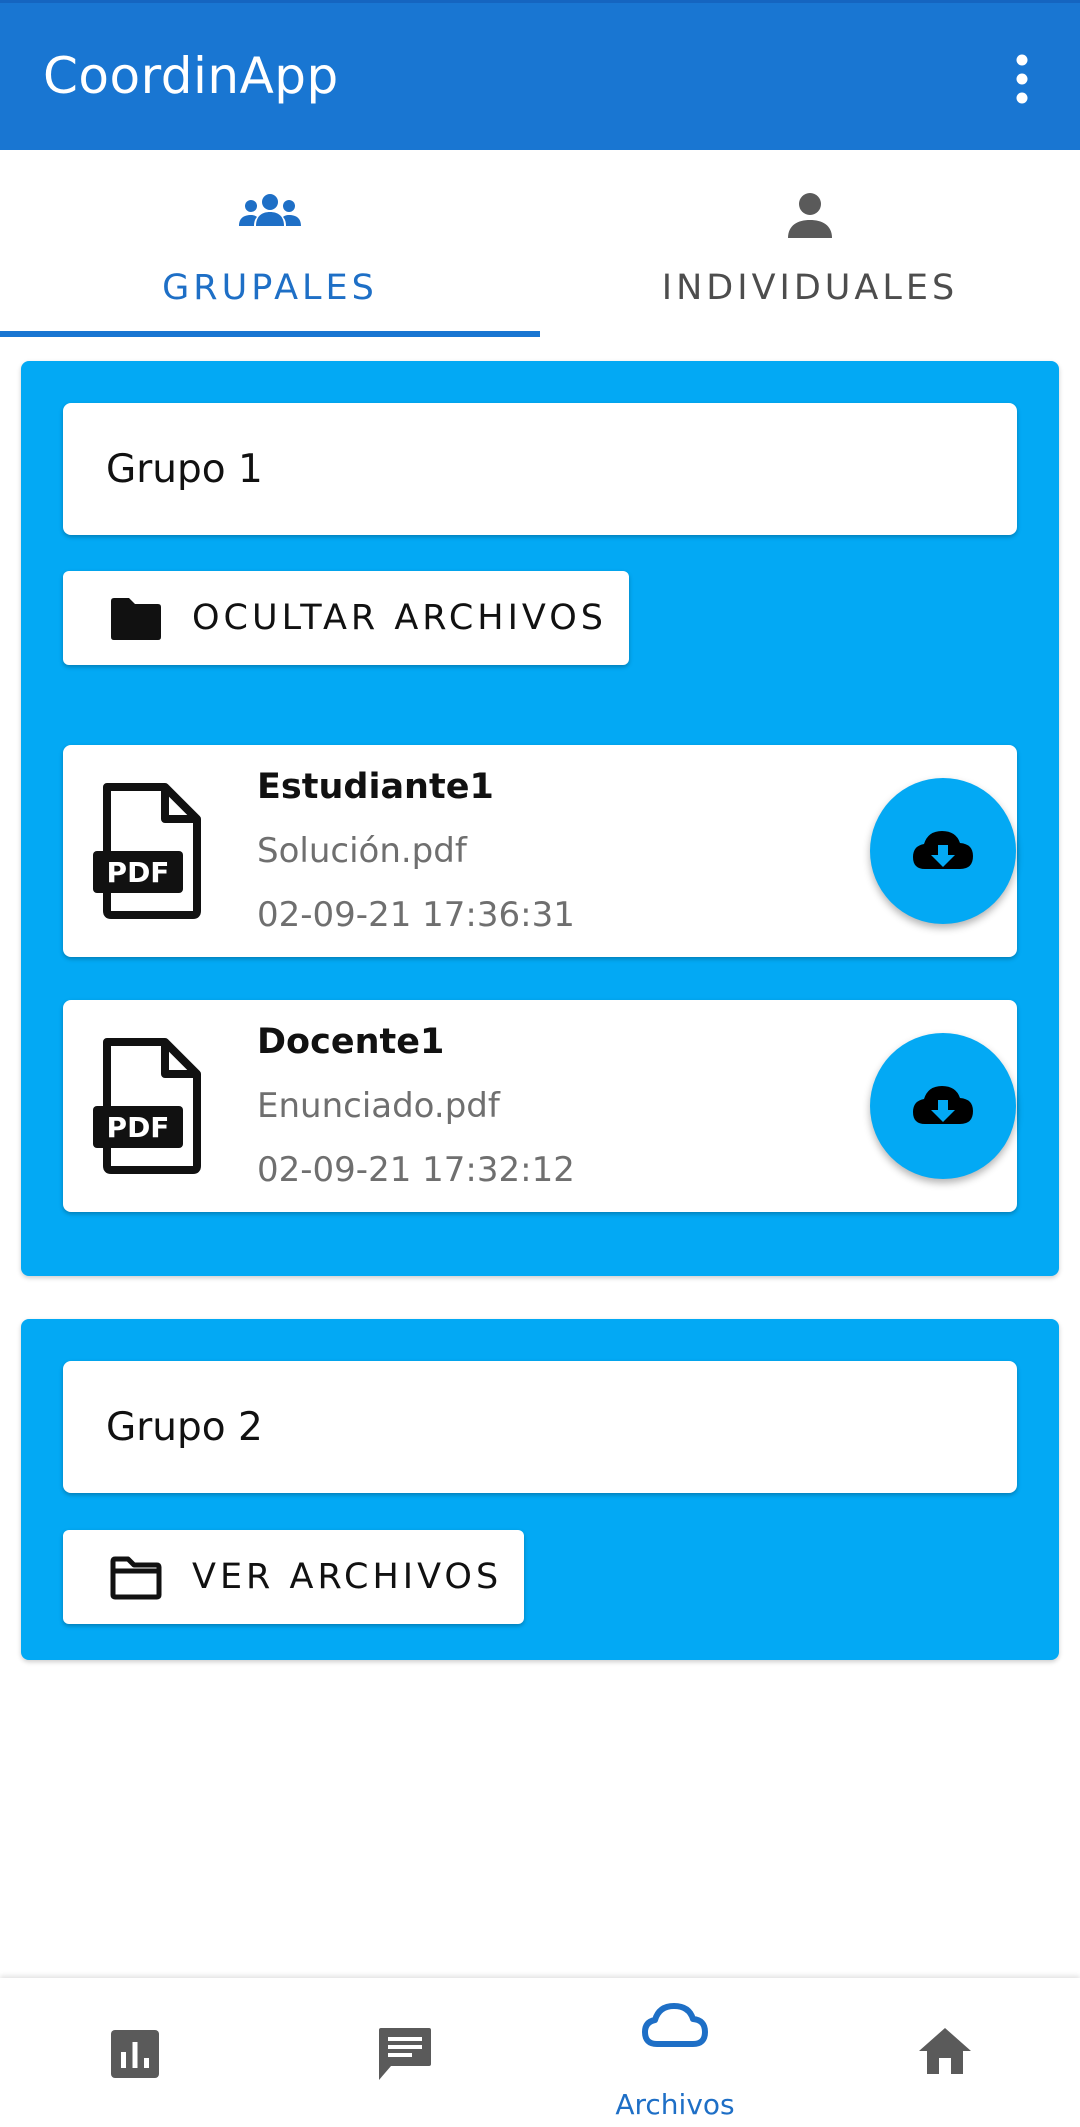  I want to click on nav-chat, so click(405, 2052).